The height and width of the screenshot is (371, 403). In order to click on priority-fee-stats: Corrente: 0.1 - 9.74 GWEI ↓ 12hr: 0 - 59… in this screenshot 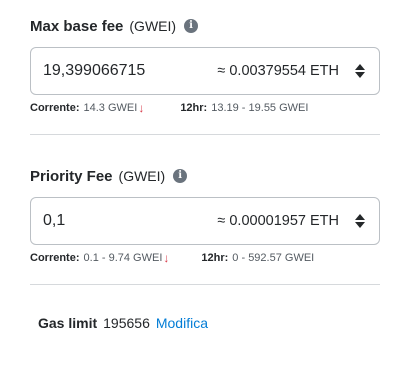, I will do `click(205, 258)`.